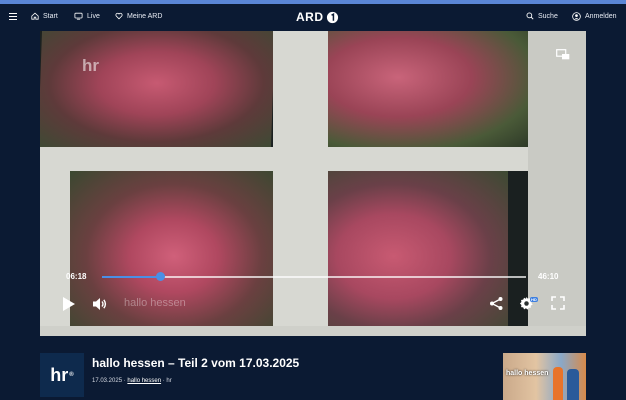 This screenshot has width=626, height=400. I want to click on volume-icon, so click(100, 304).